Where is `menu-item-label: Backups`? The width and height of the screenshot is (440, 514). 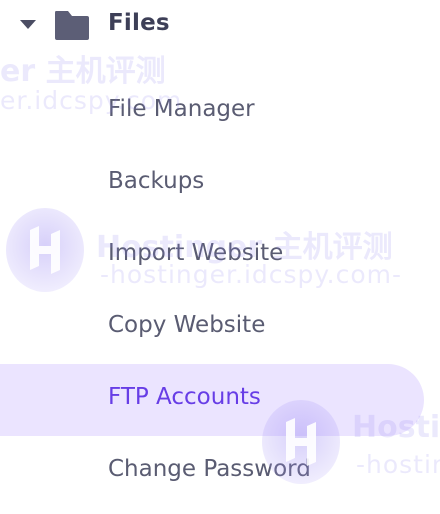
menu-item-label: Backups is located at coordinates (156, 181).